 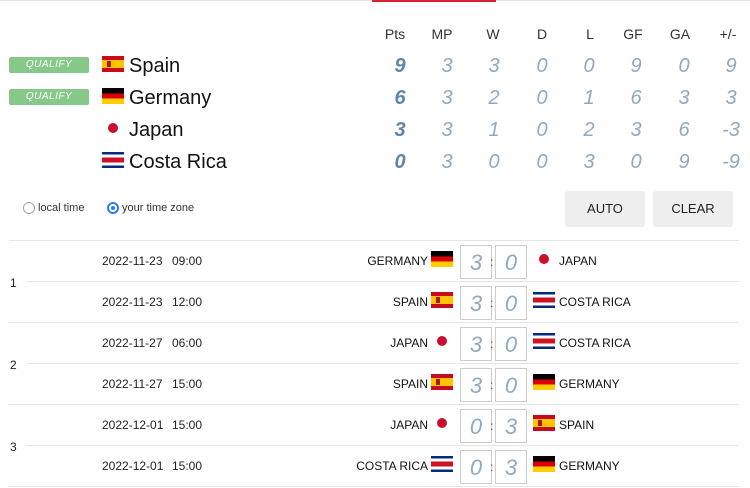 What do you see at coordinates (589, 466) in the screenshot?
I see `away-team: GERMANY` at bounding box center [589, 466].